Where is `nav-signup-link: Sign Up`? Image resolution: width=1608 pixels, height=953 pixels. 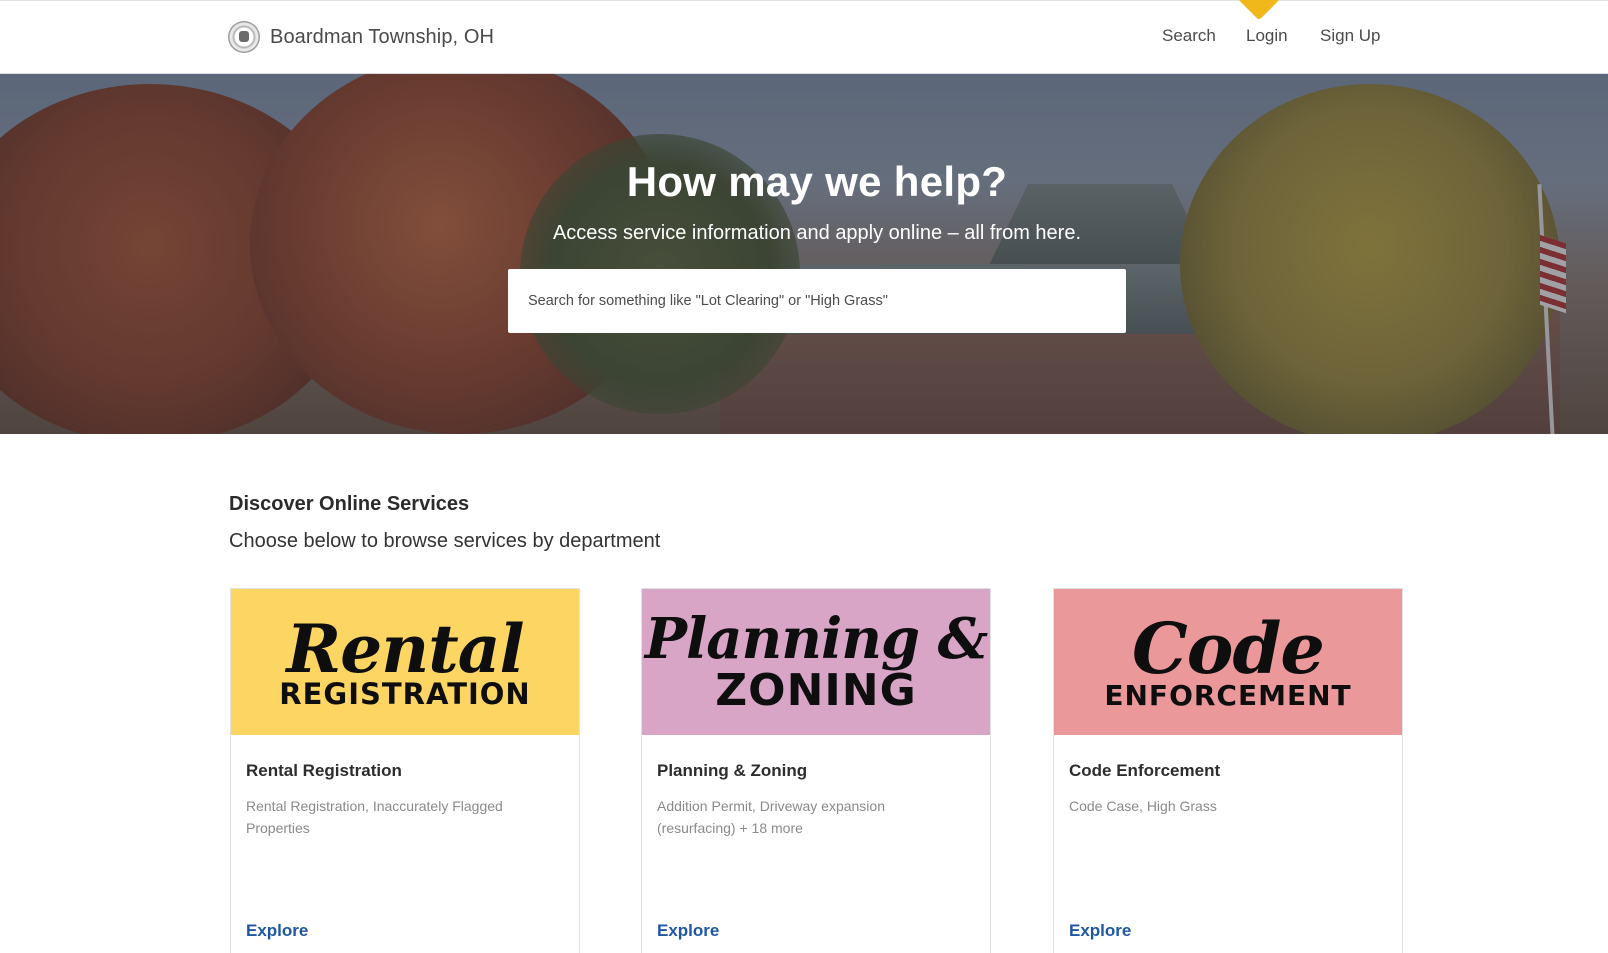
nav-signup-link: Sign Up is located at coordinates (1350, 36).